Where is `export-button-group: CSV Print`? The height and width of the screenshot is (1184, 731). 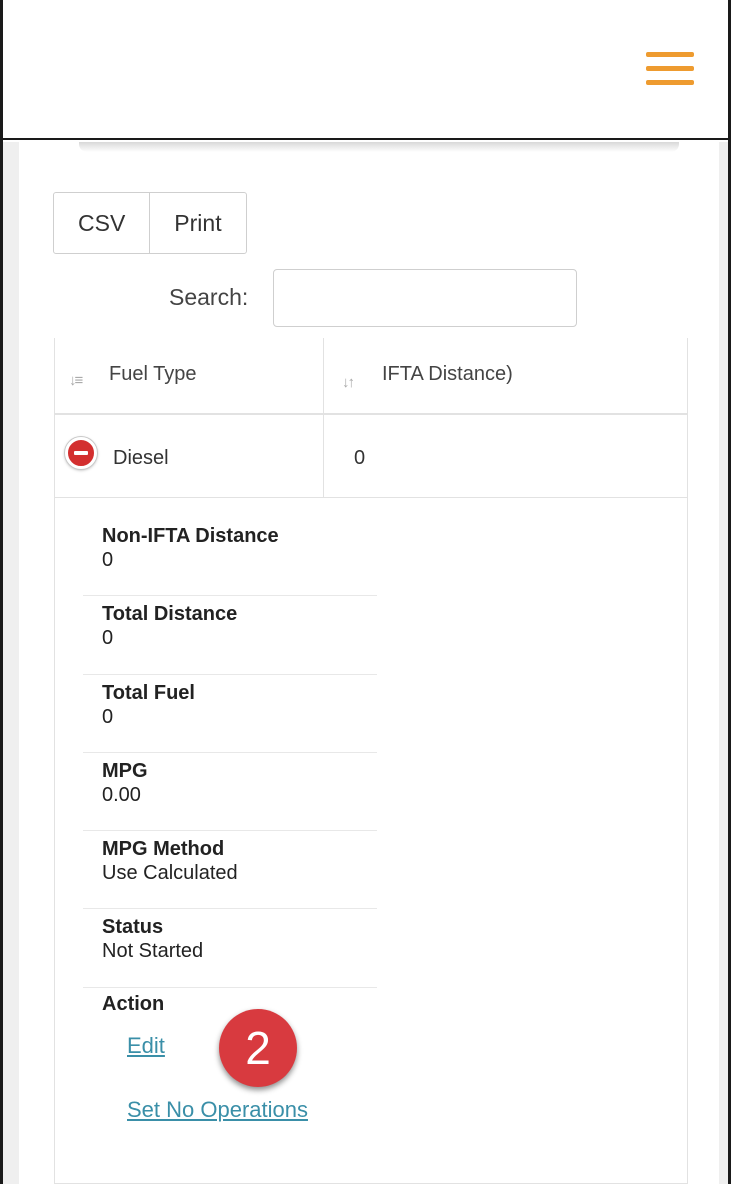 export-button-group: CSV Print is located at coordinates (150, 223).